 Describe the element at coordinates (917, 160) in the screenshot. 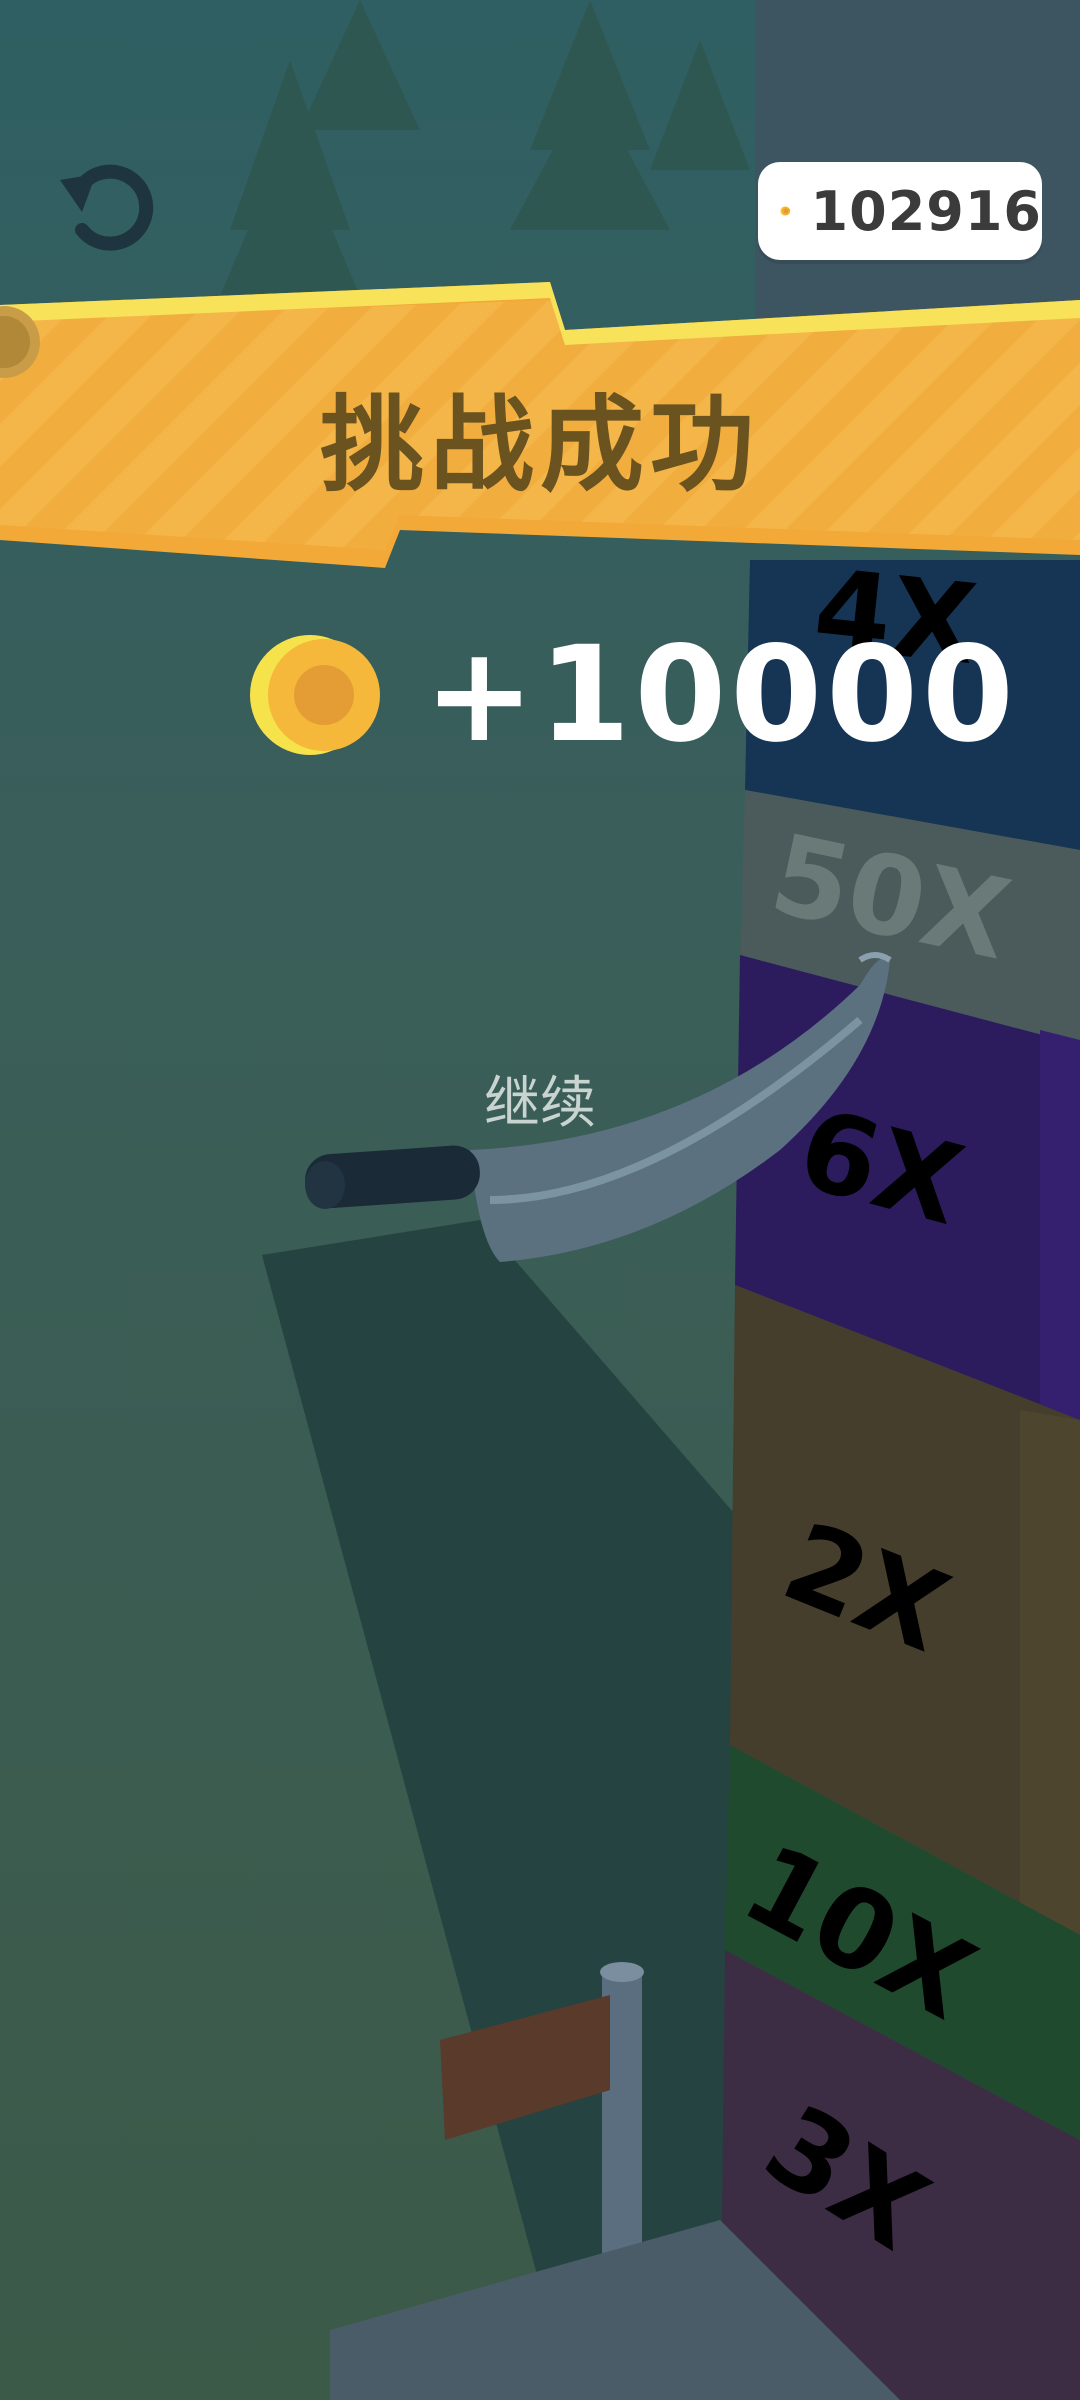

I see `right-backdrop` at that location.